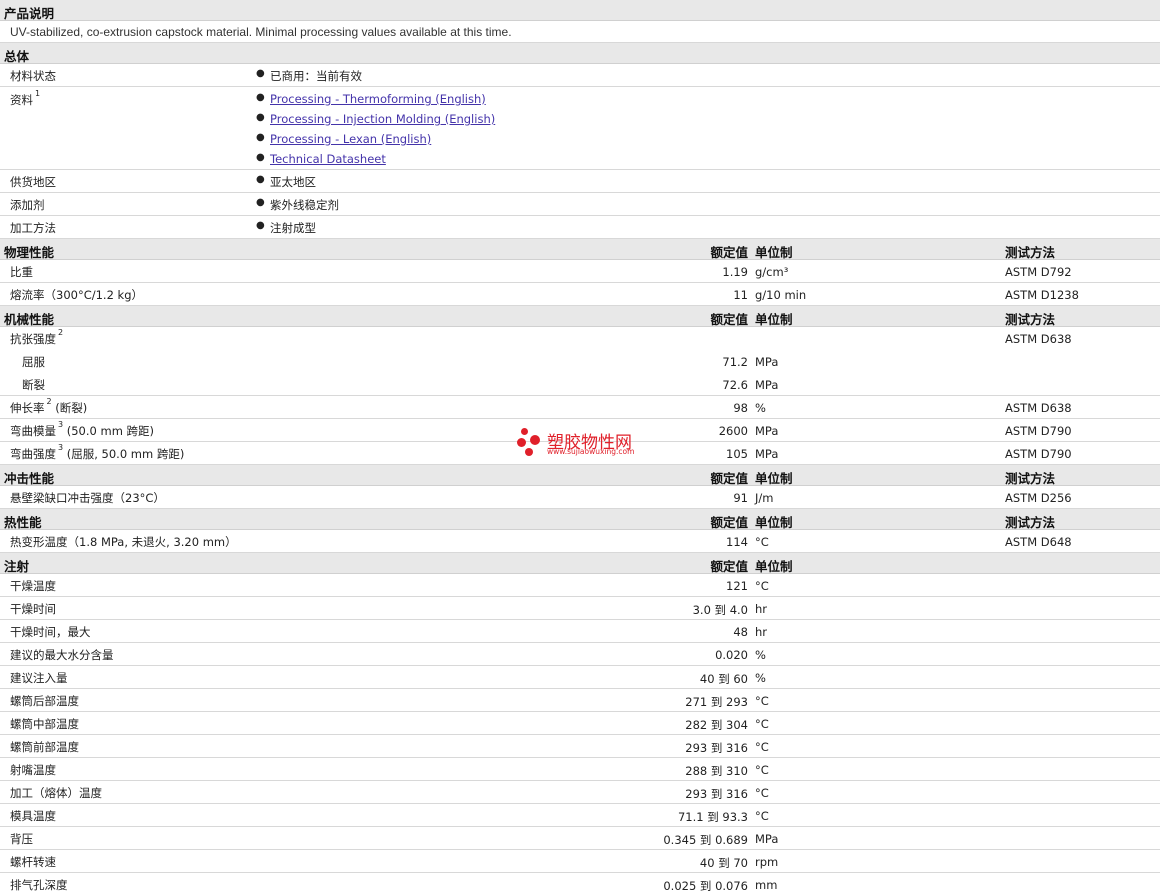 The image size is (1160, 896). What do you see at coordinates (293, 228) in the screenshot?
I see `processing-method-value: 注射成型` at bounding box center [293, 228].